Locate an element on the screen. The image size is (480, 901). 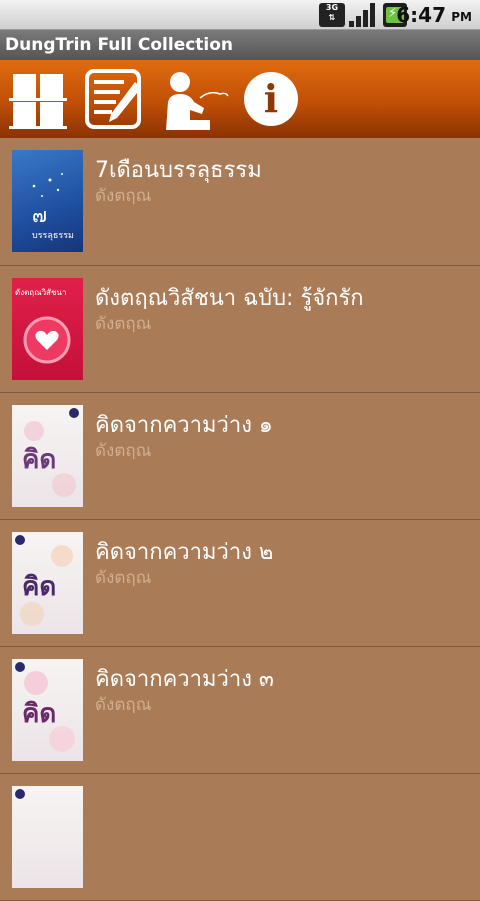
author-button is located at coordinates (194, 99).